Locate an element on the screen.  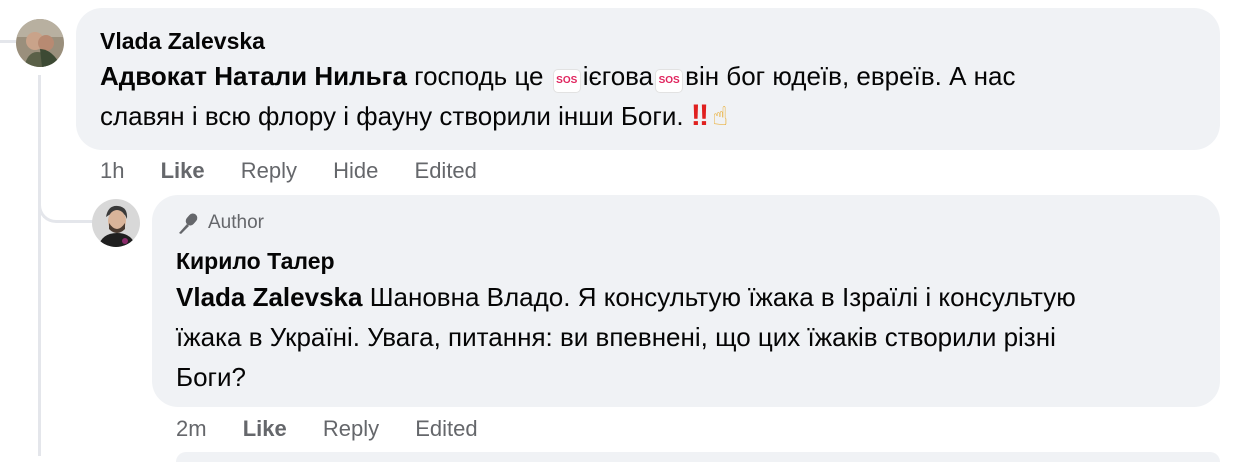
reply-timestamp: 2m is located at coordinates (191, 428).